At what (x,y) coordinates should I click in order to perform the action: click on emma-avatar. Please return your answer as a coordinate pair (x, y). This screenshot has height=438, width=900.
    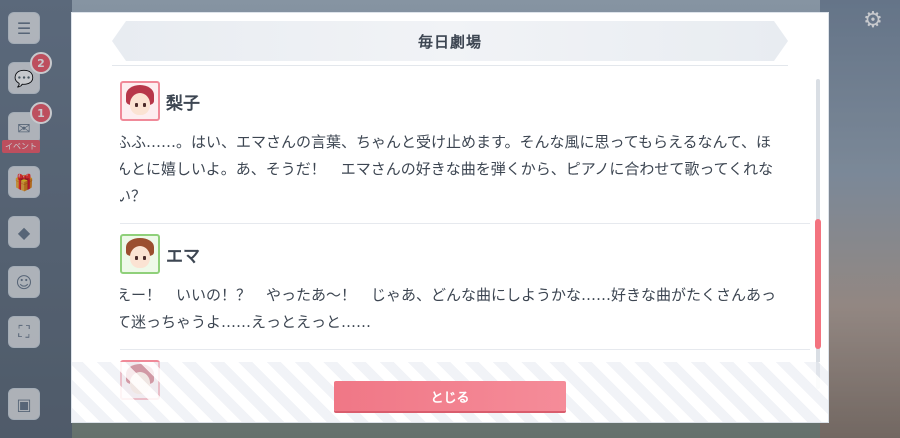
    Looking at the image, I should click on (140, 254).